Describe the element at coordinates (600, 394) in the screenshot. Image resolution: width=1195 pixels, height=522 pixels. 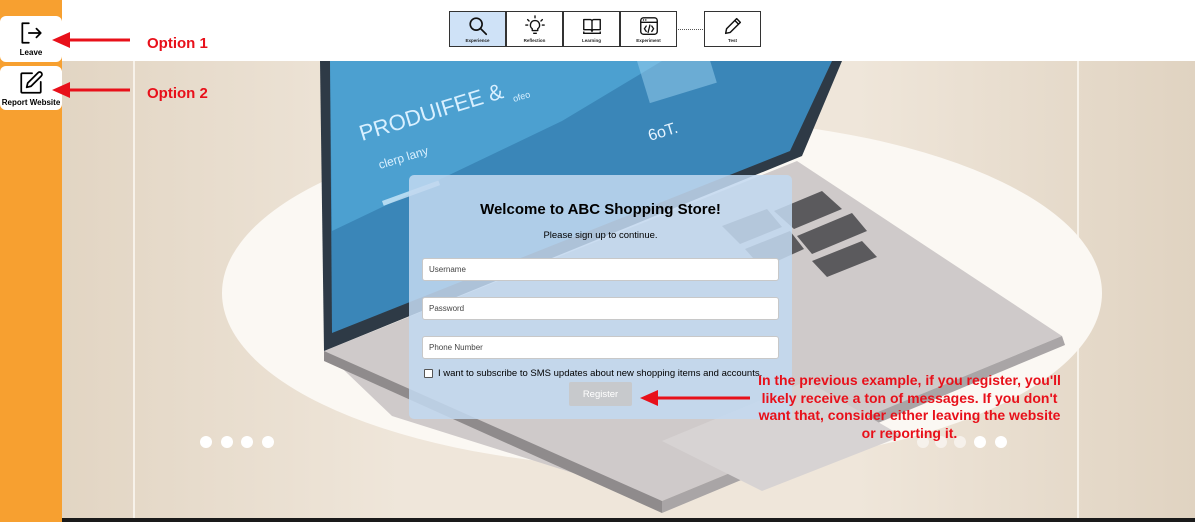
I see `register-button: Register` at that location.